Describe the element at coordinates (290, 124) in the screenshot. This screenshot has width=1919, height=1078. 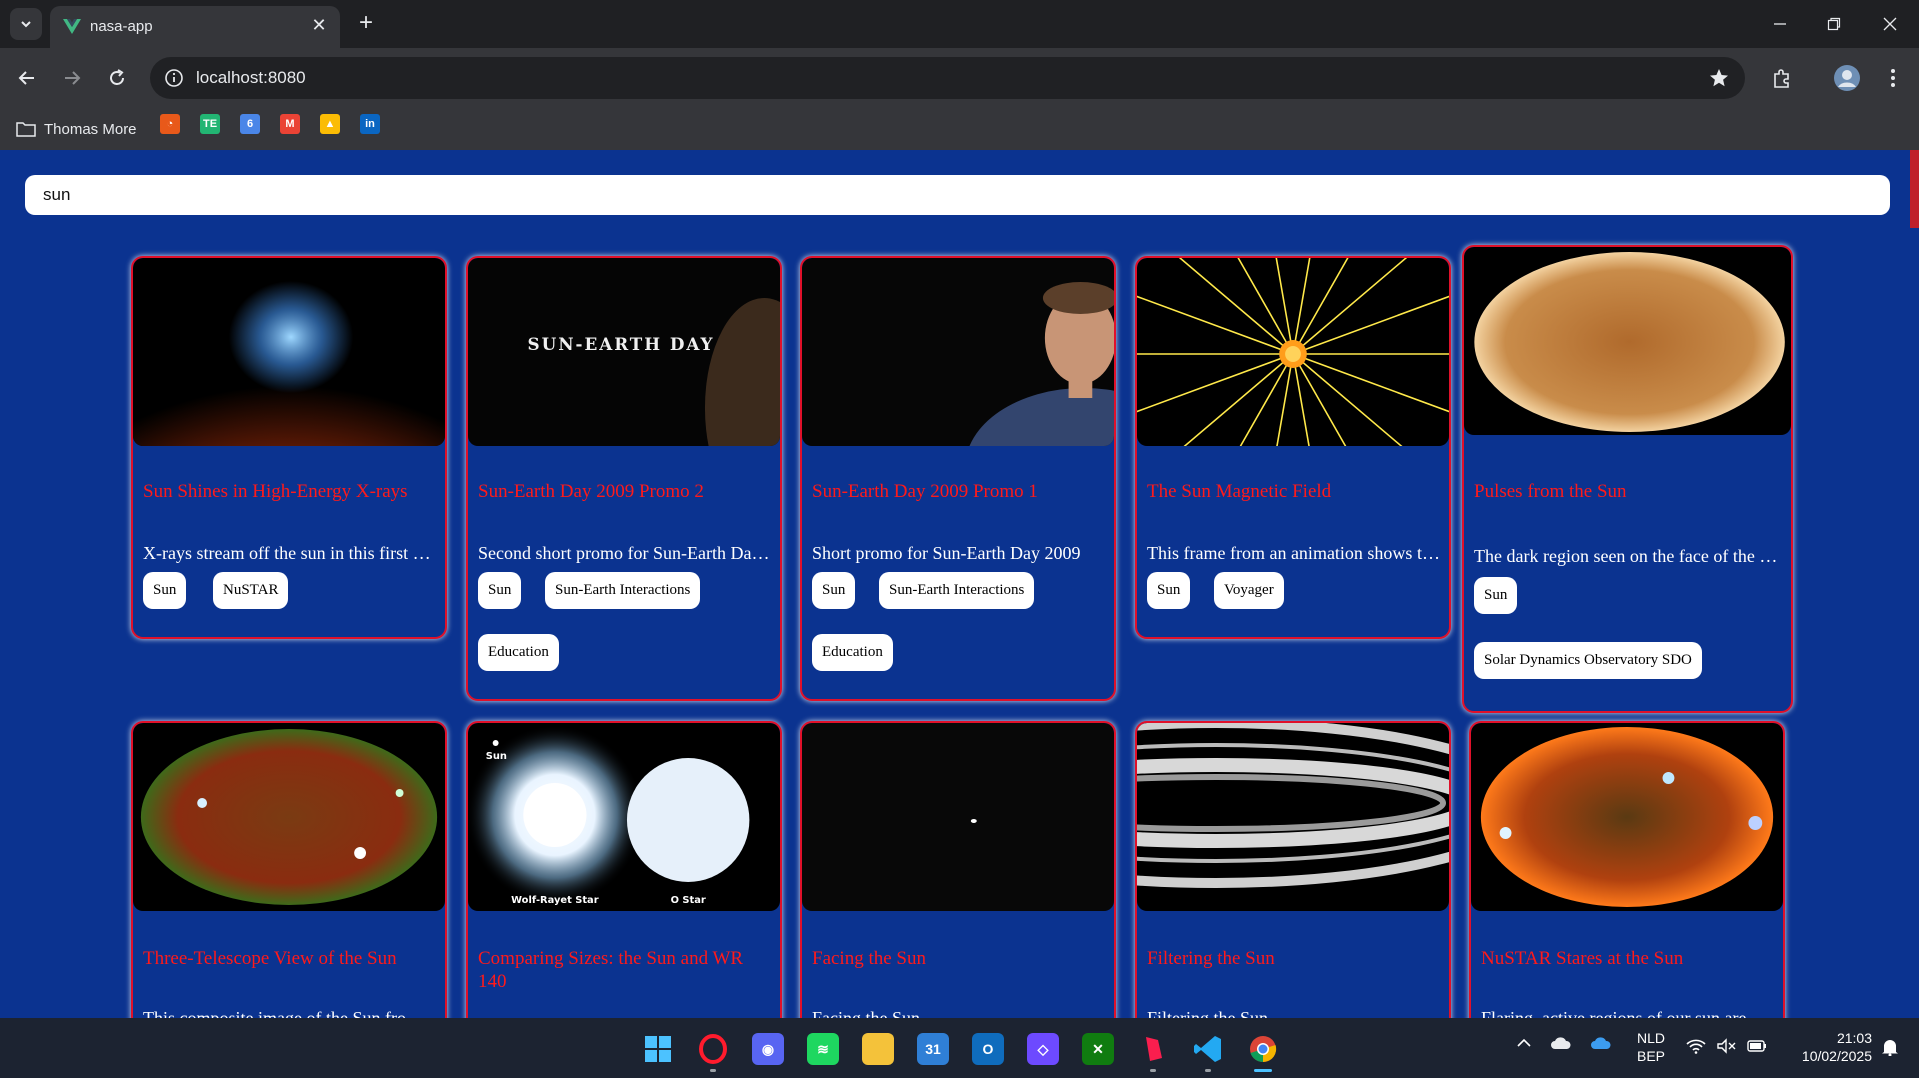
I see `gmail-icon: M` at that location.